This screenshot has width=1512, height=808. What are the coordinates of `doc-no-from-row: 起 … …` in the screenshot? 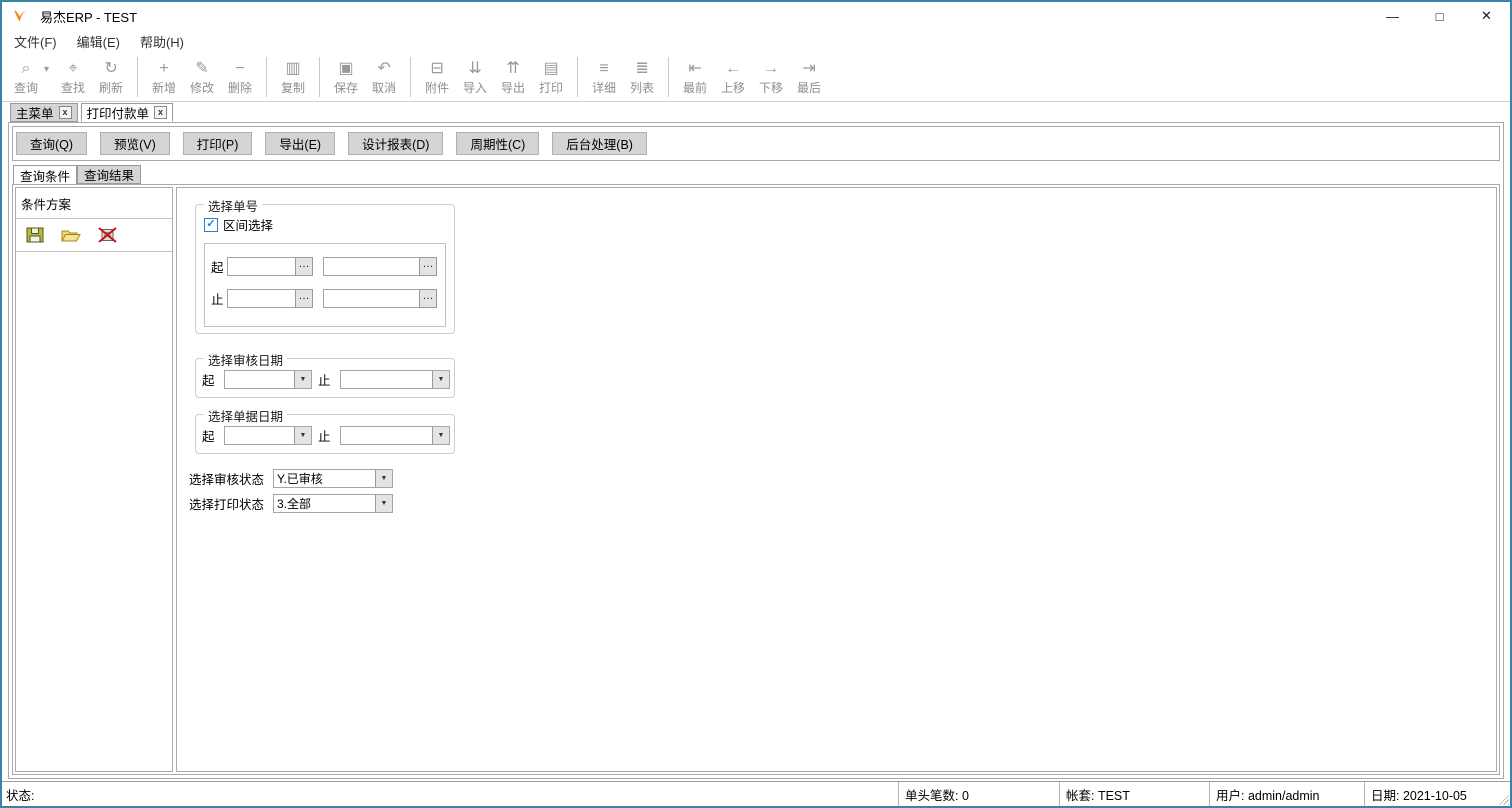 It's located at (328, 266).